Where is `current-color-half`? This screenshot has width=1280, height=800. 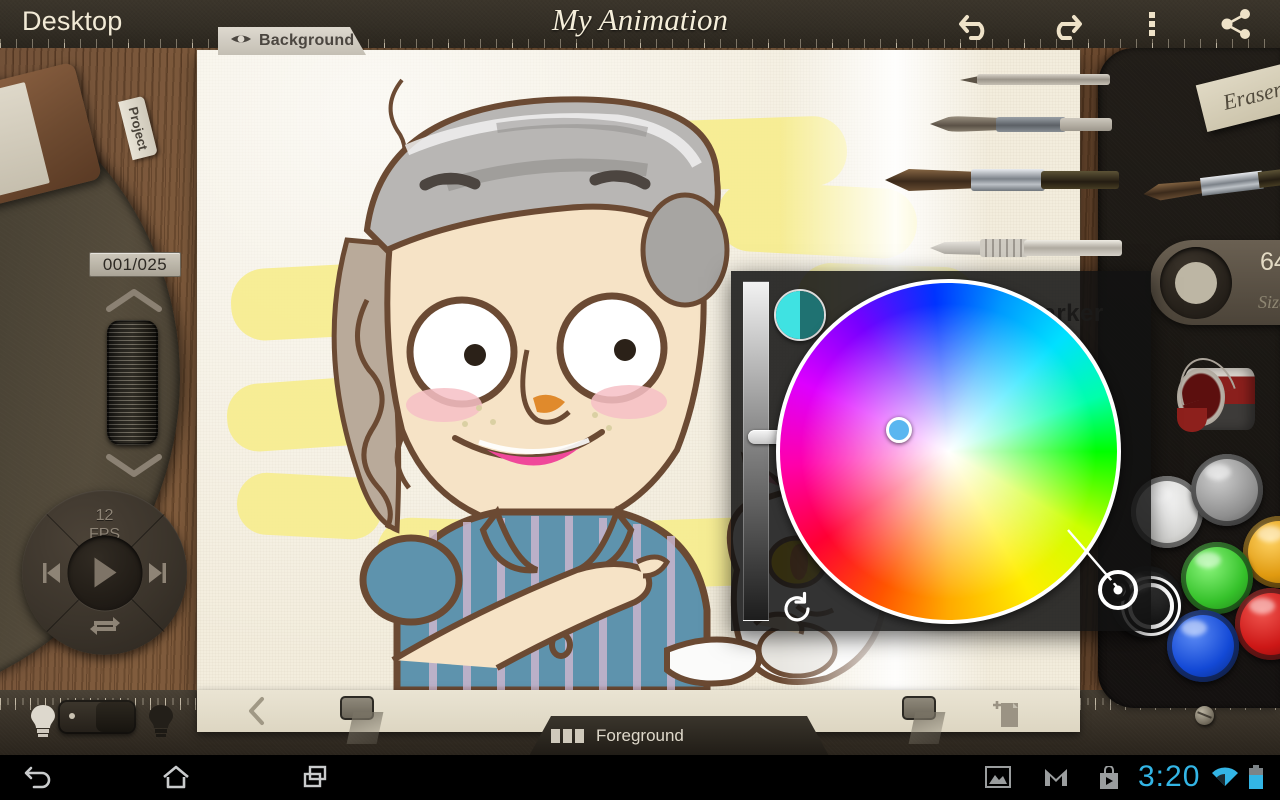
current-color-half is located at coordinates (788, 315).